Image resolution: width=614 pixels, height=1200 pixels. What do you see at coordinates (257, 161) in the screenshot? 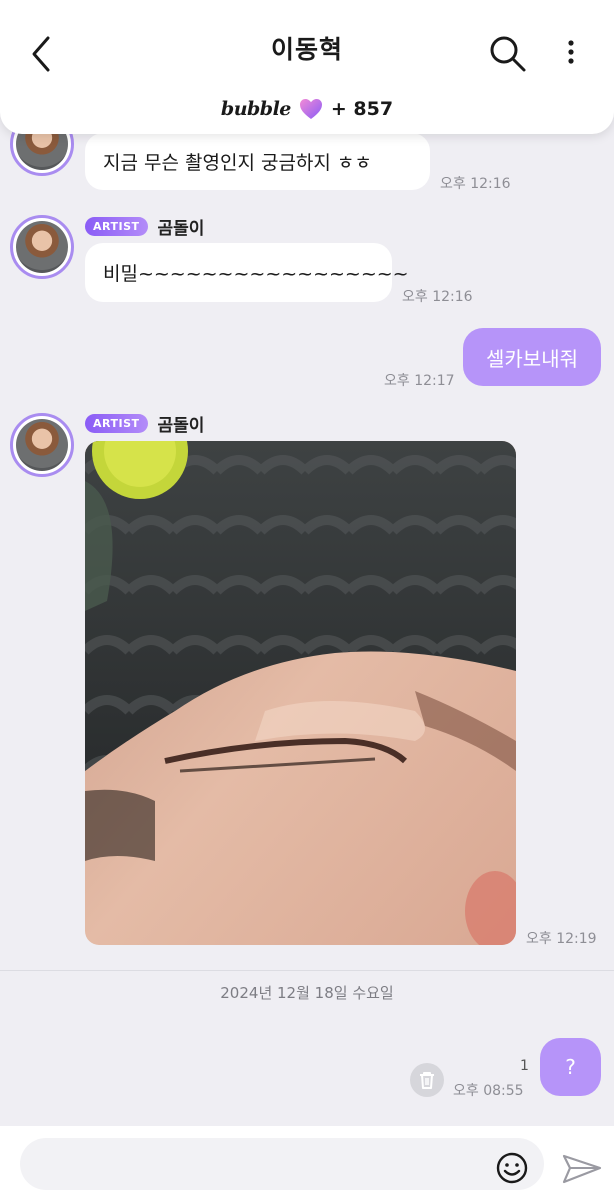
I see `message-bubble: 지금 무슨 촬영인지 궁금하지 ㅎㅎ` at bounding box center [257, 161].